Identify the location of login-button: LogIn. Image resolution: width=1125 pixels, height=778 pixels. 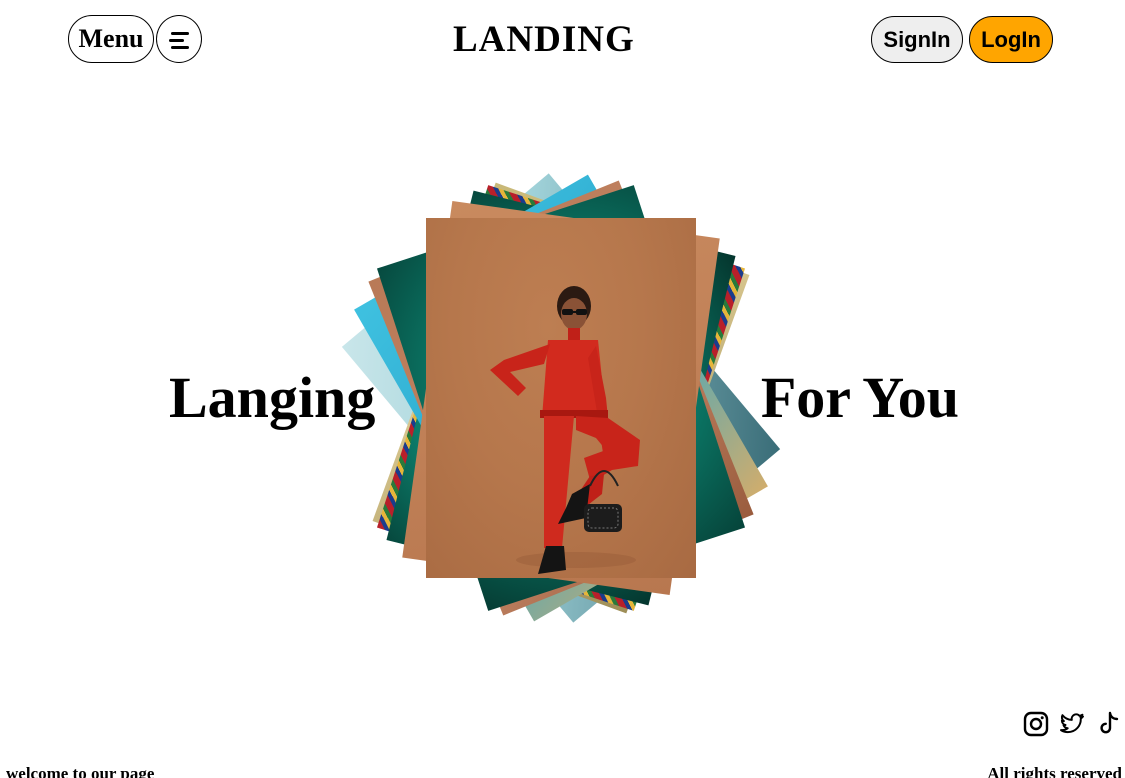
(1011, 39).